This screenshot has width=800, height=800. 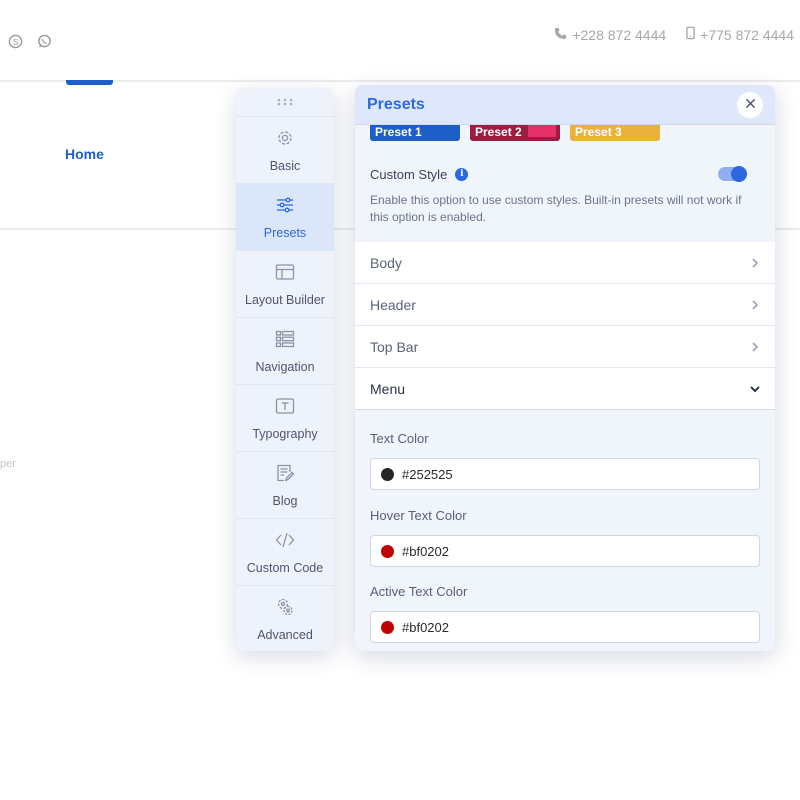 What do you see at coordinates (285, 608) in the screenshot?
I see `advanced-gears-icon` at bounding box center [285, 608].